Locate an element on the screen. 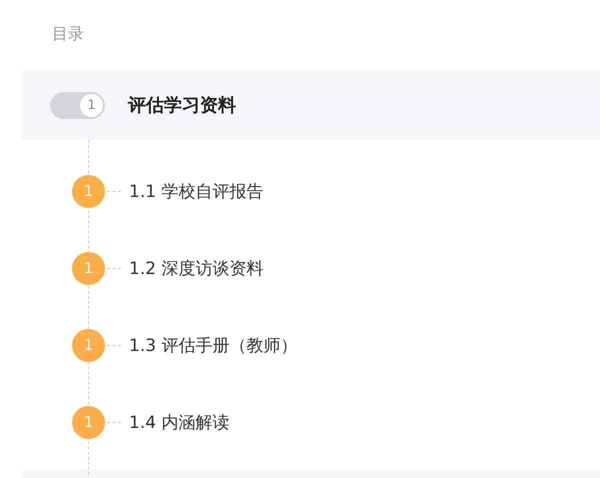 The width and height of the screenshot is (600, 478). count-toggle: 1 is located at coordinates (77, 105).